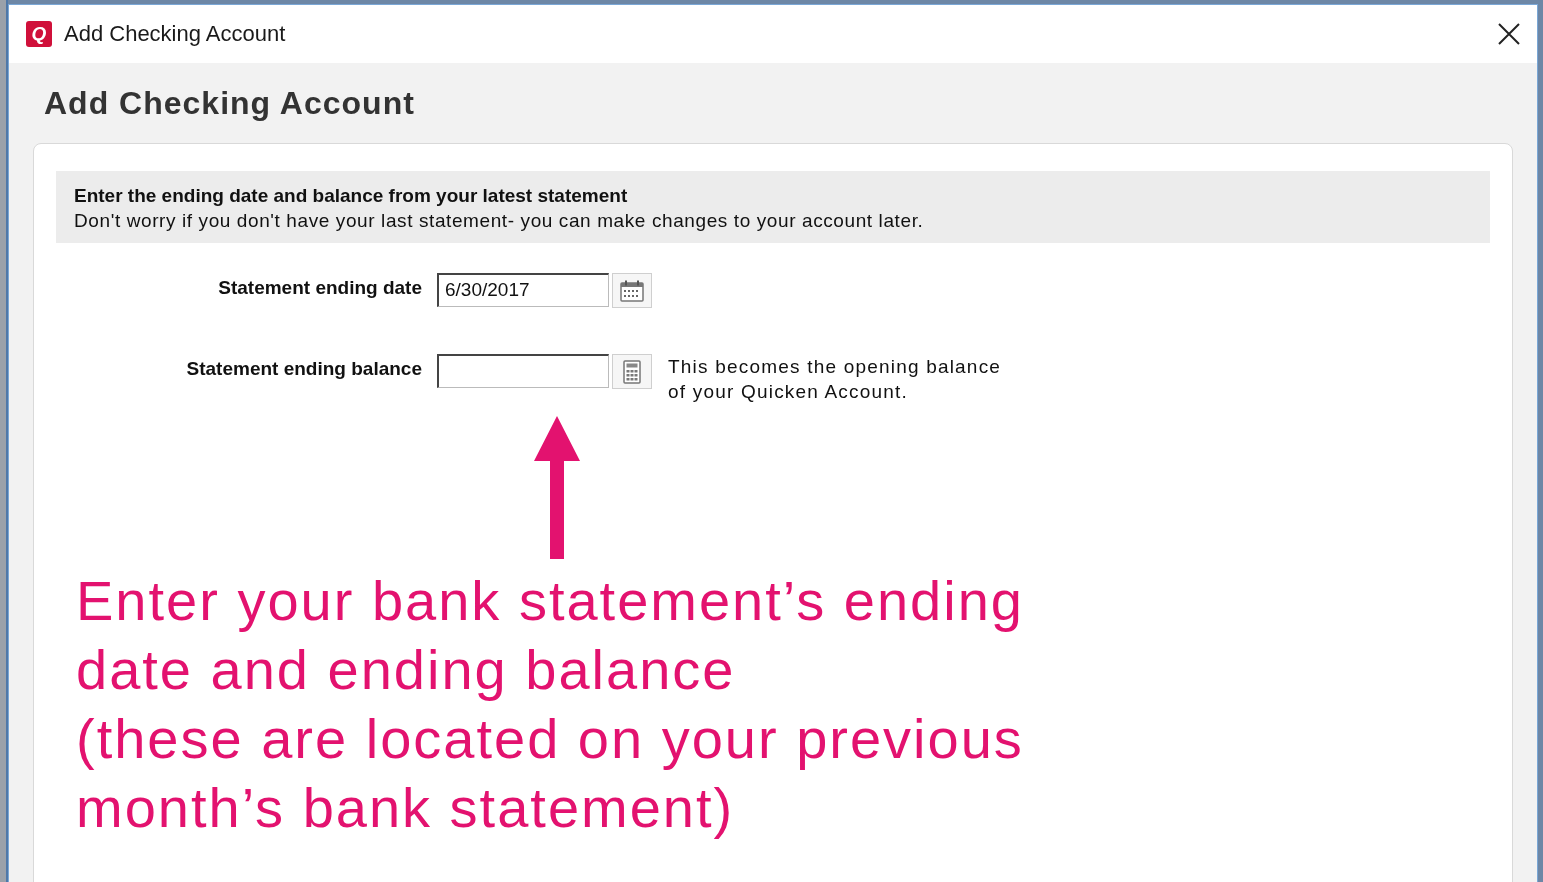 This screenshot has width=1543, height=882. I want to click on app-logo: Q, so click(39, 34).